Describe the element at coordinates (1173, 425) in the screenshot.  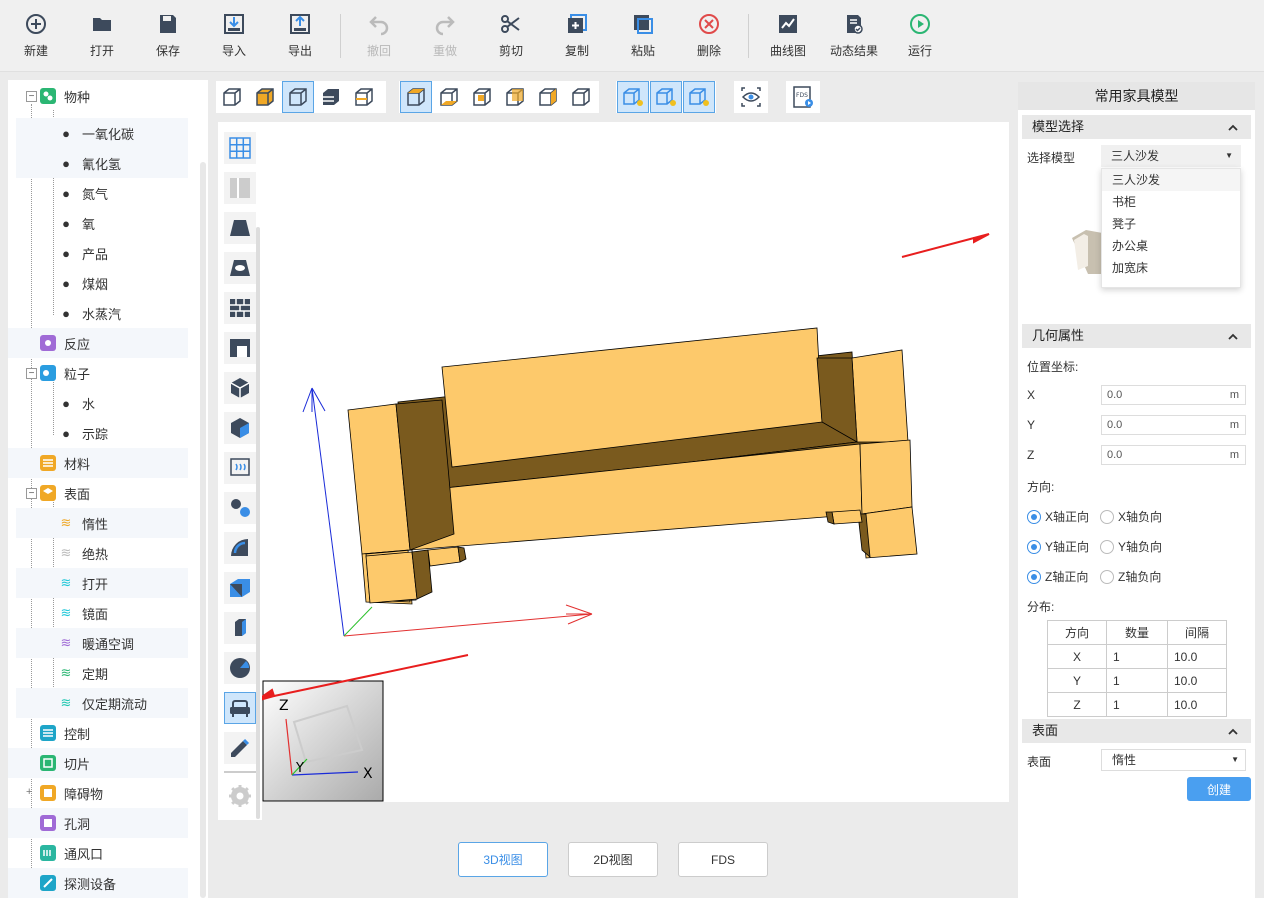
I see `y-input: 0.0 m` at that location.